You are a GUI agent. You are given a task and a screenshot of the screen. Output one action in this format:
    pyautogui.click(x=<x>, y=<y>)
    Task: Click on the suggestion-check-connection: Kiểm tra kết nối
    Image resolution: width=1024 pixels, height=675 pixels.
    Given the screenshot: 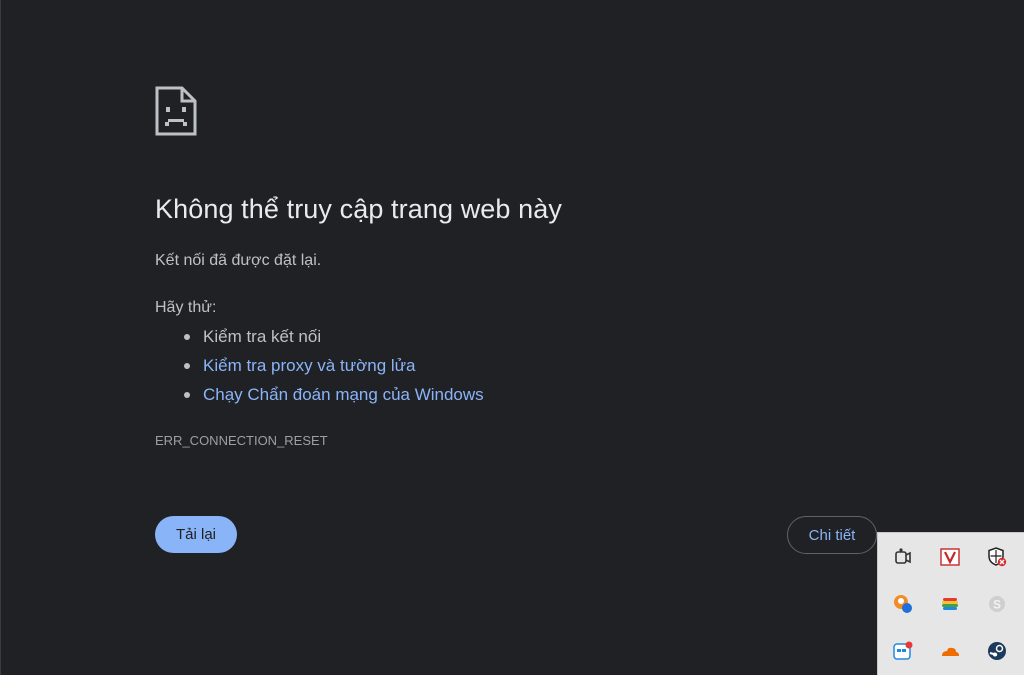 What is the action you would take?
    pyautogui.click(x=319, y=338)
    